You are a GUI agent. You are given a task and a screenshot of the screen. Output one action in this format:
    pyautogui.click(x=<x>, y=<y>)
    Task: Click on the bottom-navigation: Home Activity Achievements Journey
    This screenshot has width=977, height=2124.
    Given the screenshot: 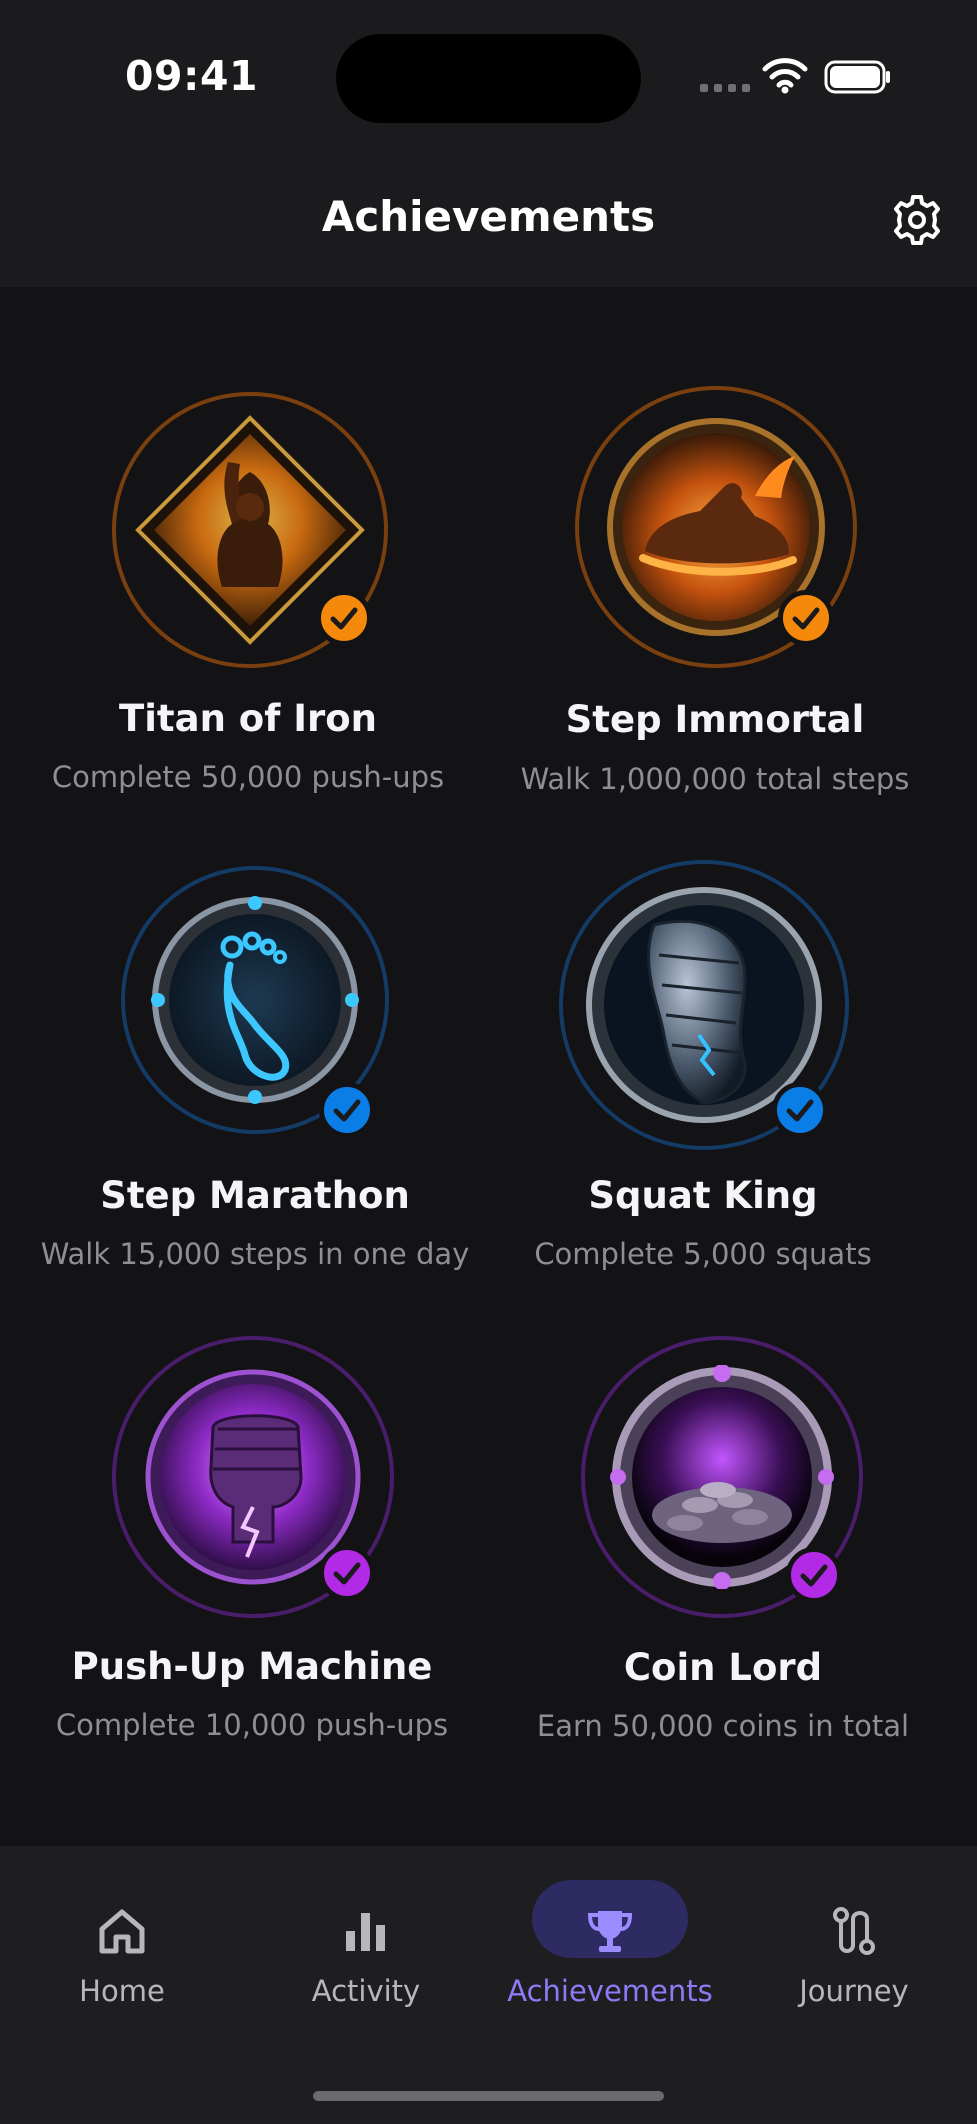 What is the action you would take?
    pyautogui.click(x=488, y=1985)
    